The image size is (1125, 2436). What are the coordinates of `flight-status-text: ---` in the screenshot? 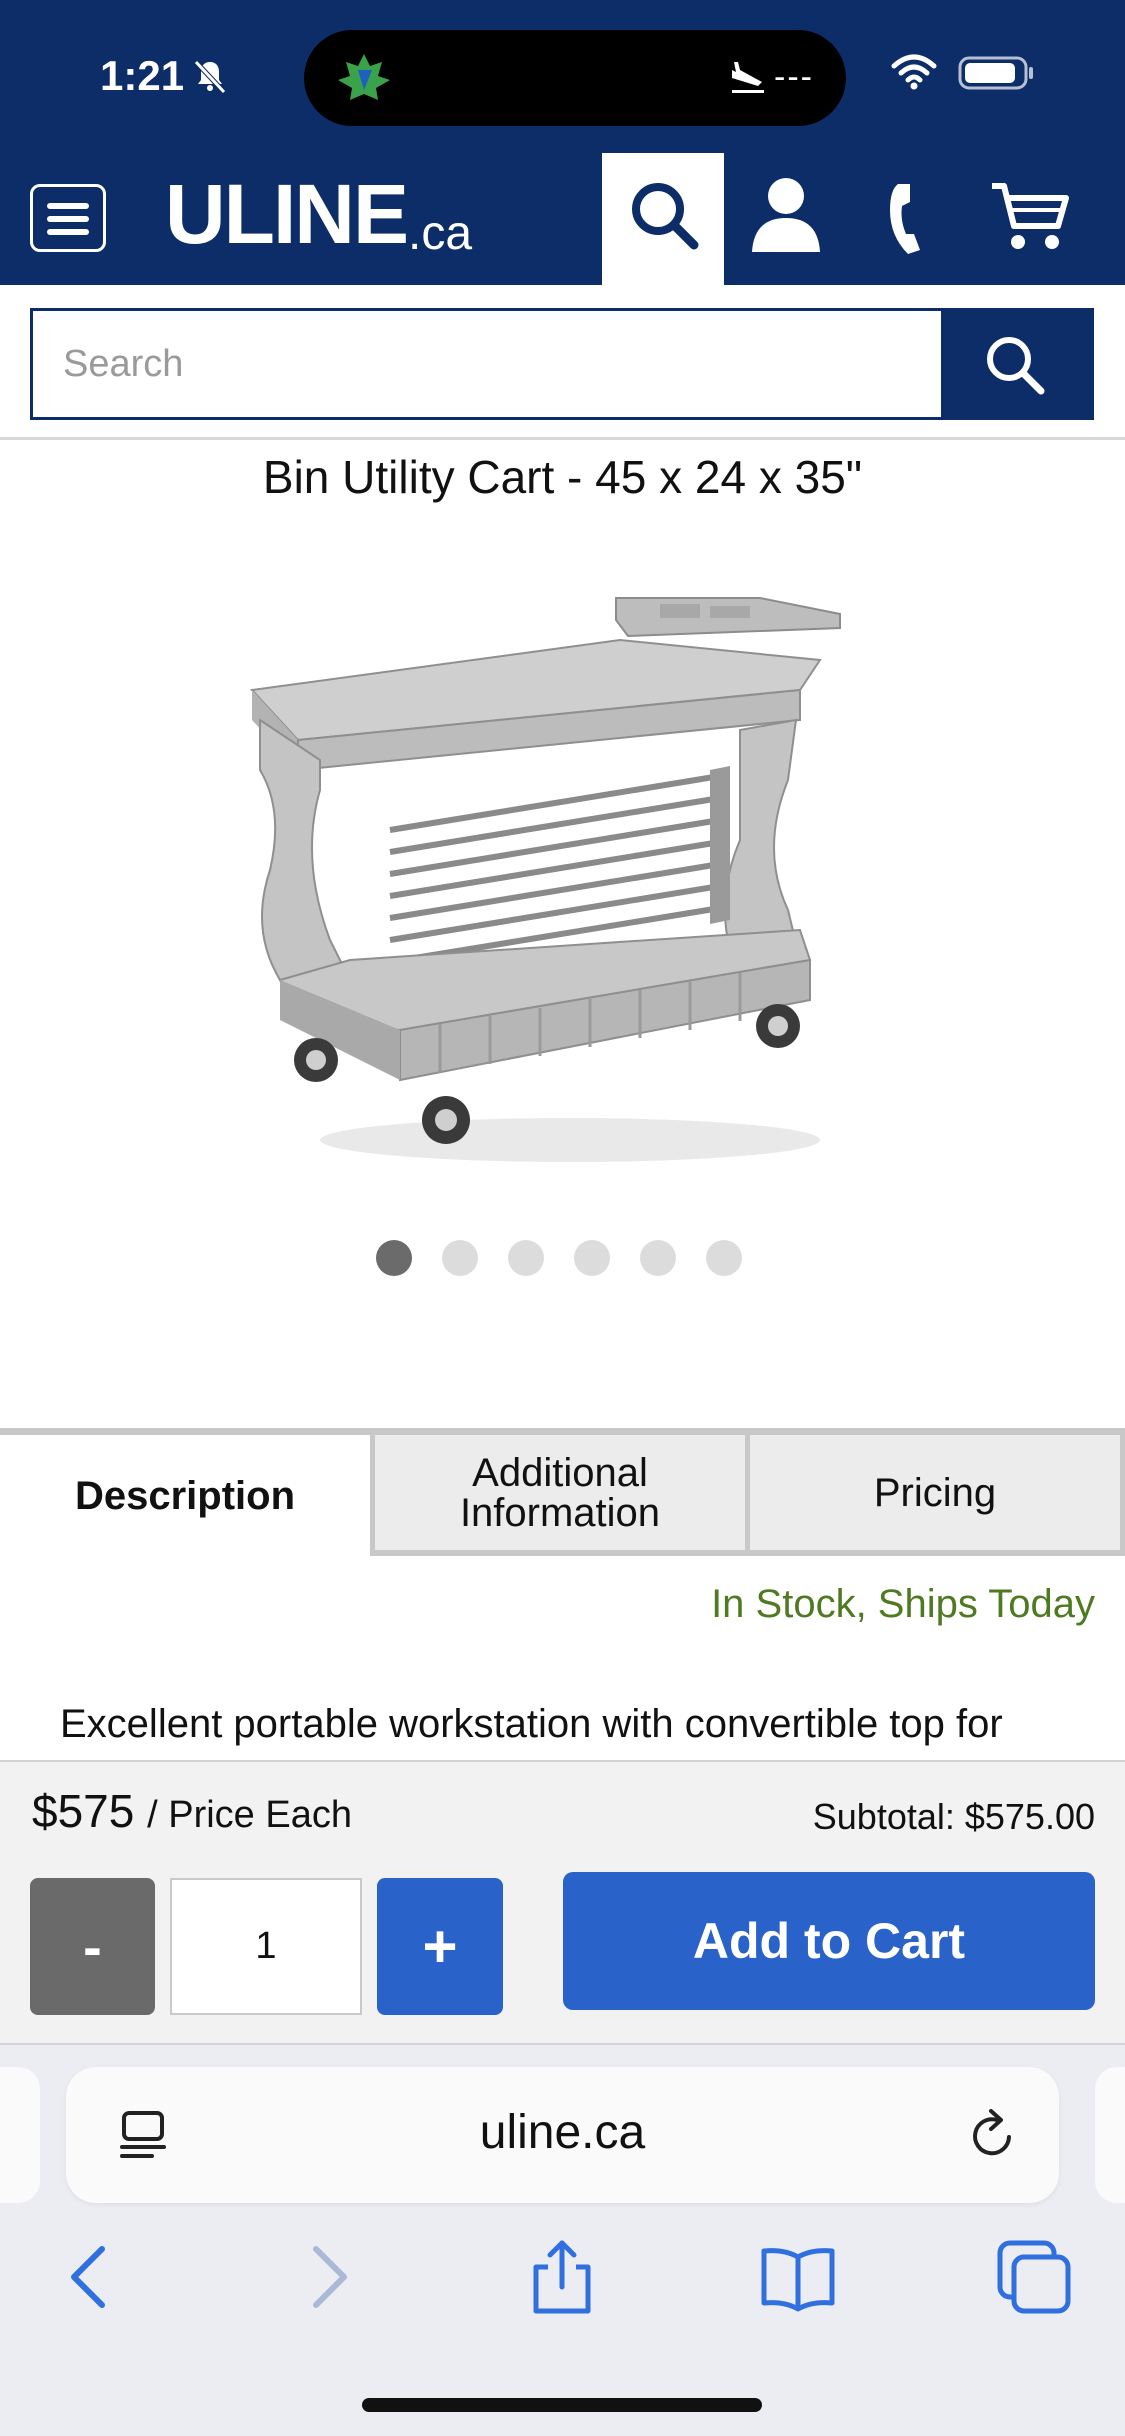 It's located at (794, 77).